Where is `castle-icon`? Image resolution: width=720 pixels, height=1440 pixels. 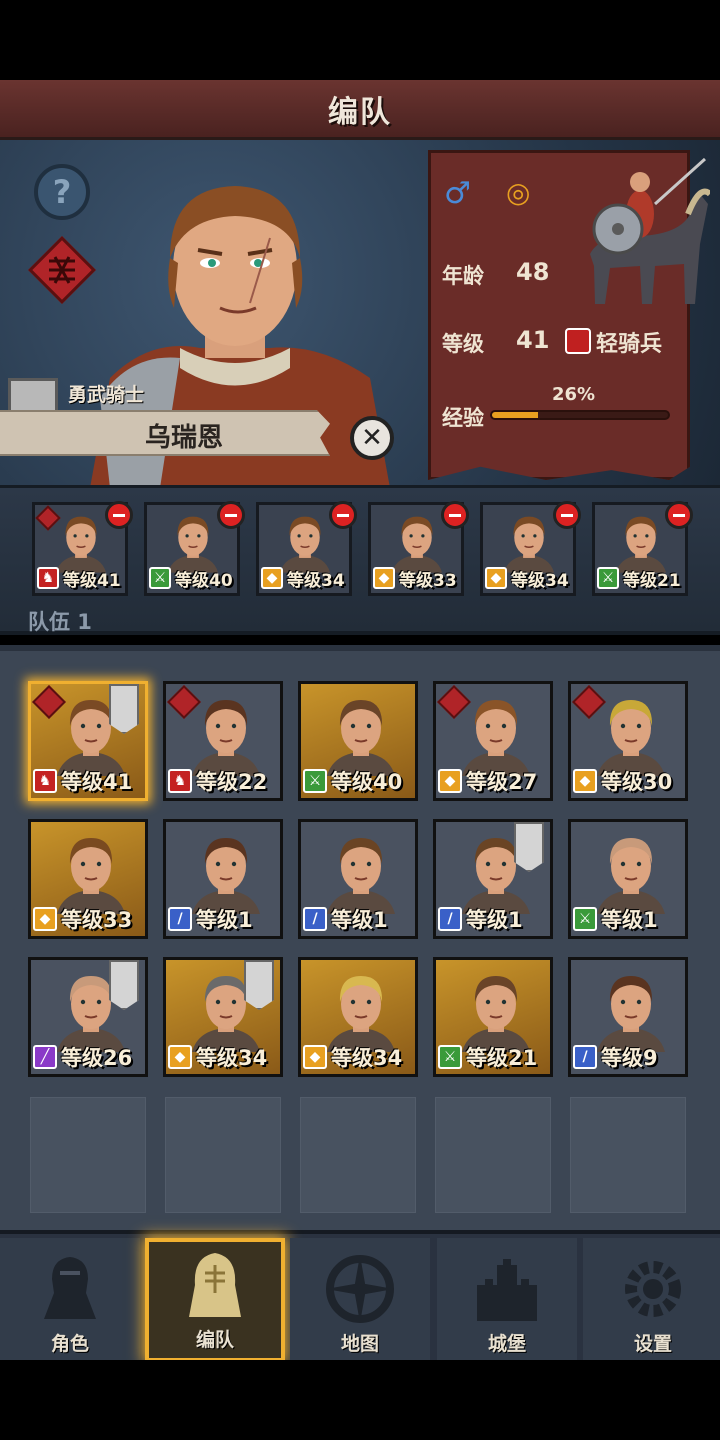 castle-icon is located at coordinates (507, 1290).